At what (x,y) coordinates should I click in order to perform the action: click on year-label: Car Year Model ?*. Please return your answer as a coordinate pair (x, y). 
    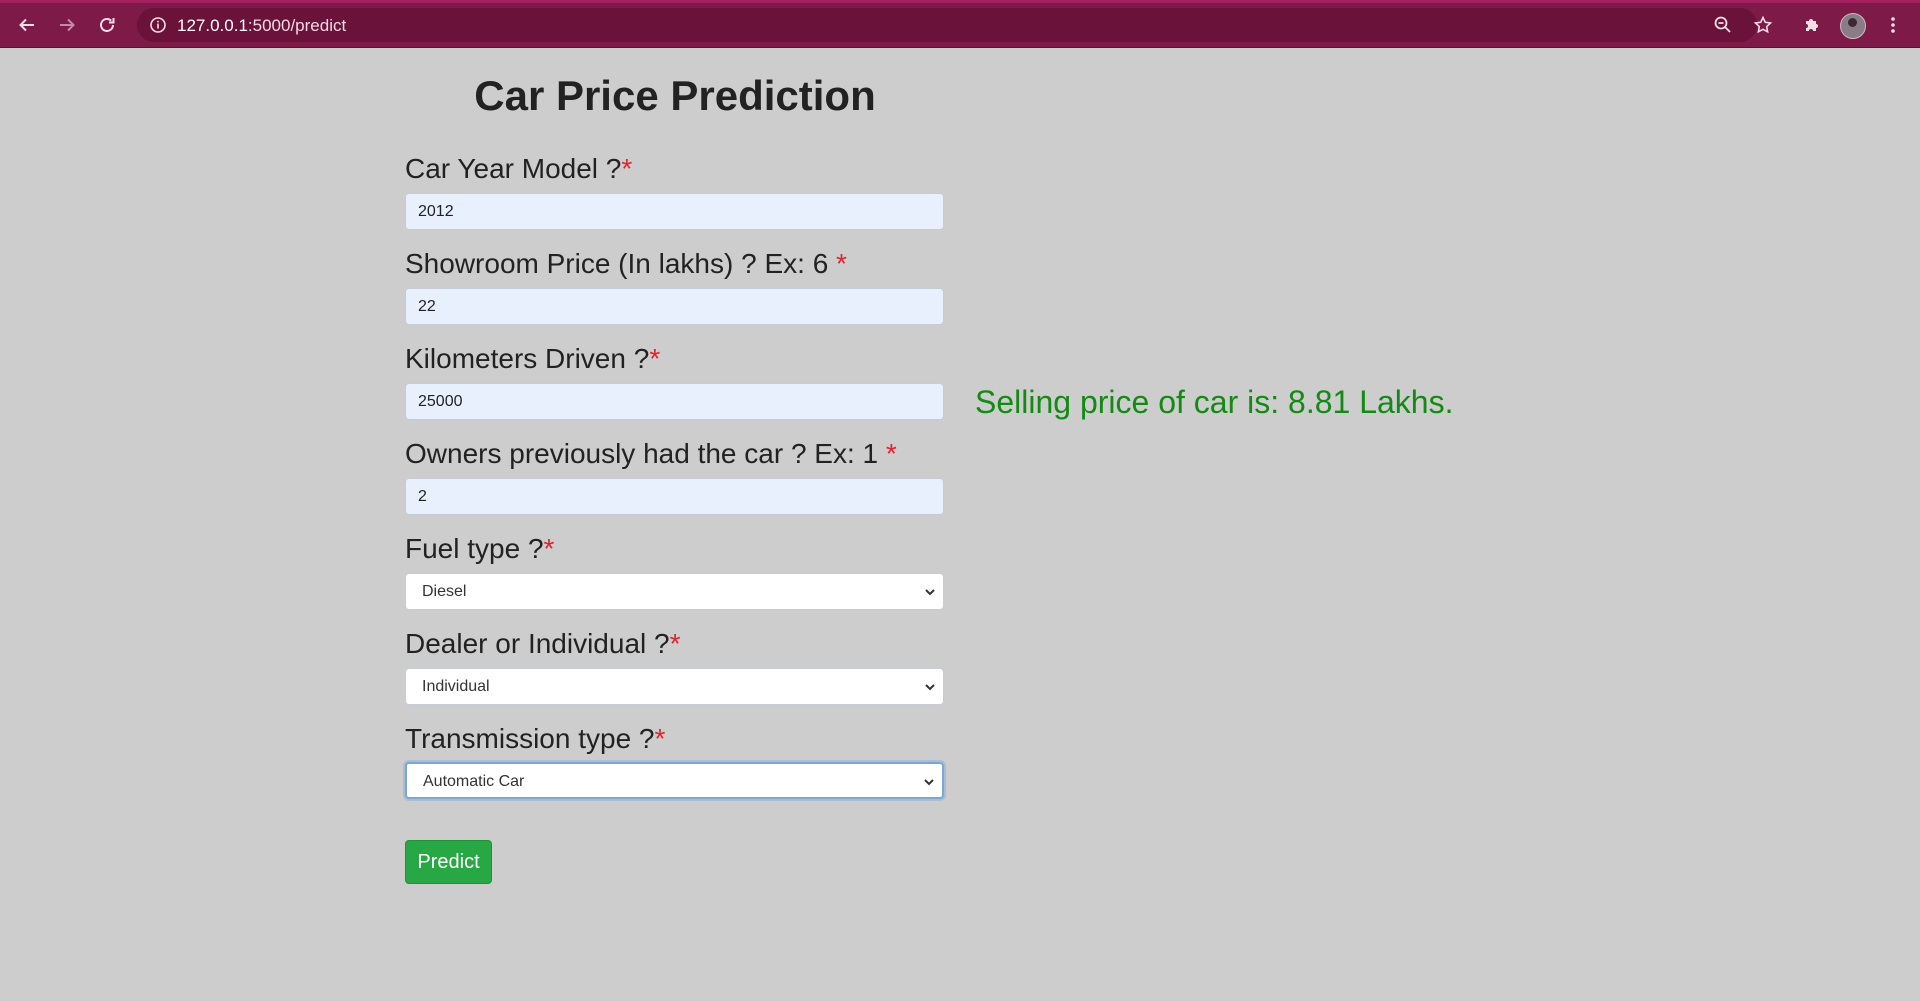
    Looking at the image, I should click on (518, 169).